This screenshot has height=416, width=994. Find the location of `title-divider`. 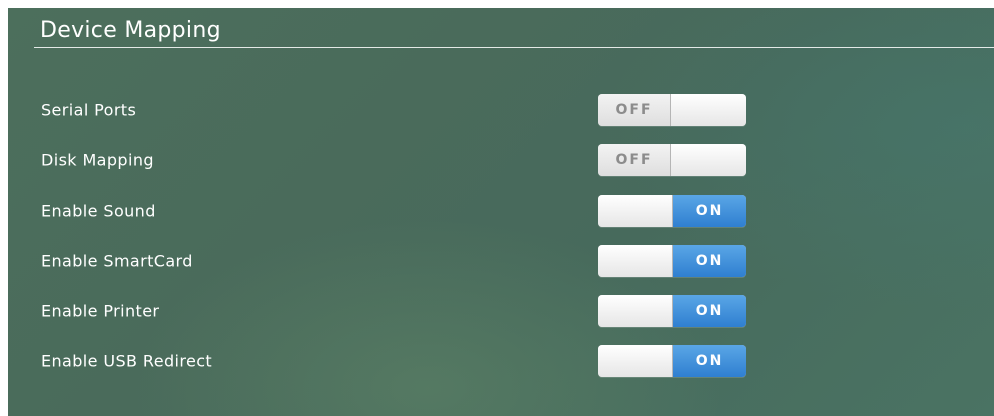

title-divider is located at coordinates (514, 47).